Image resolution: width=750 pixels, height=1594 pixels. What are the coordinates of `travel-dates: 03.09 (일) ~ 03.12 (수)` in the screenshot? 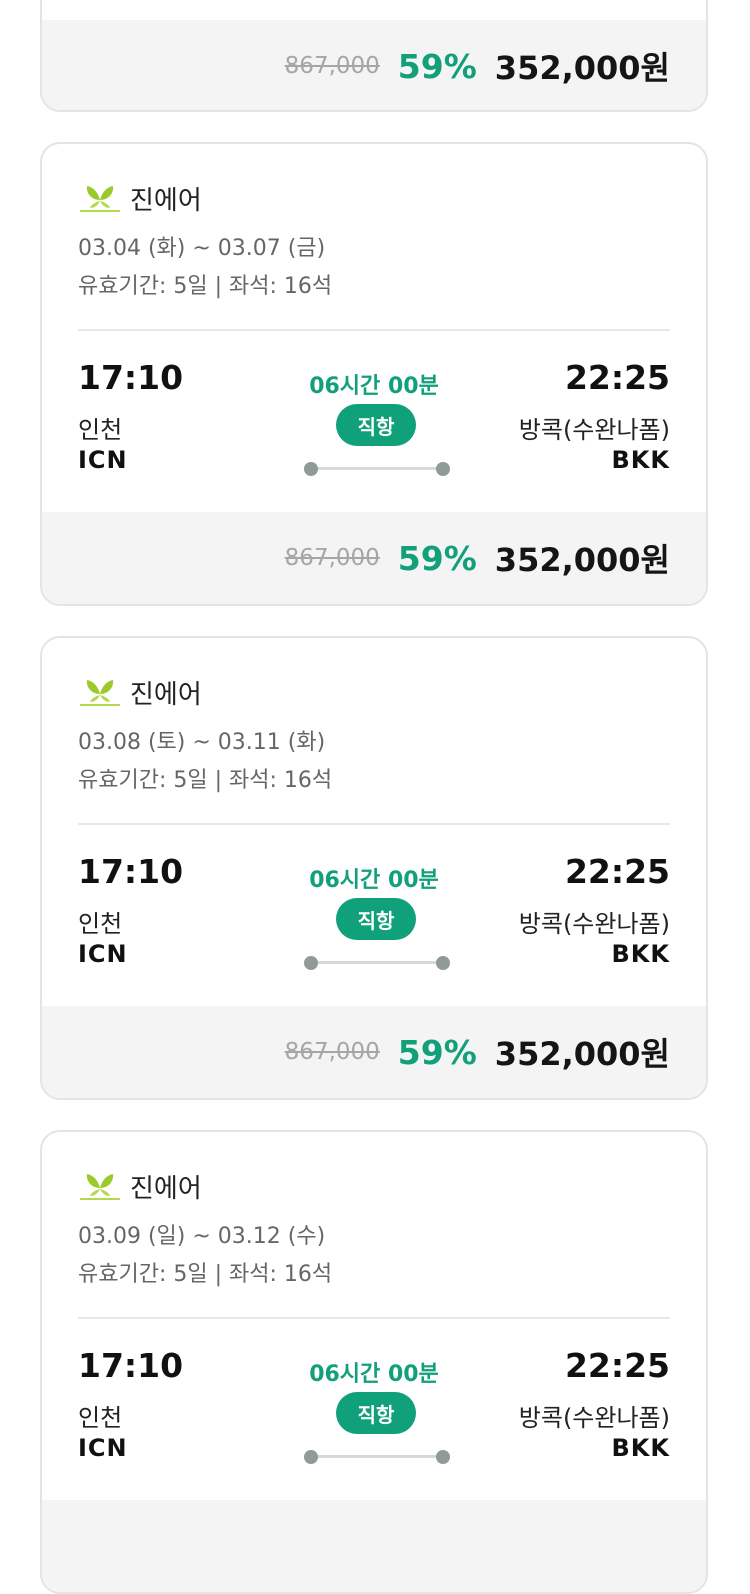 It's located at (202, 1236).